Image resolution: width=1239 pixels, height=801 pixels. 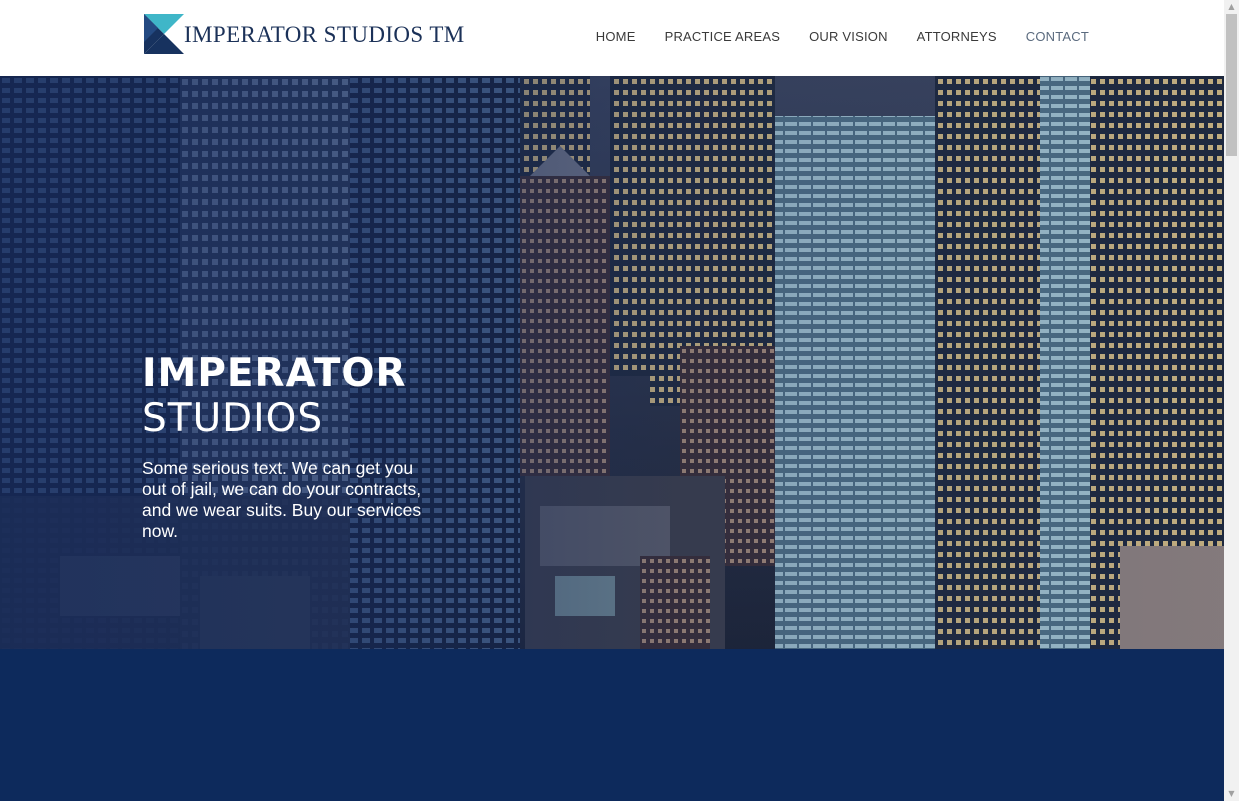 I want to click on hero-title-line1: IMPERATOR, so click(x=274, y=373).